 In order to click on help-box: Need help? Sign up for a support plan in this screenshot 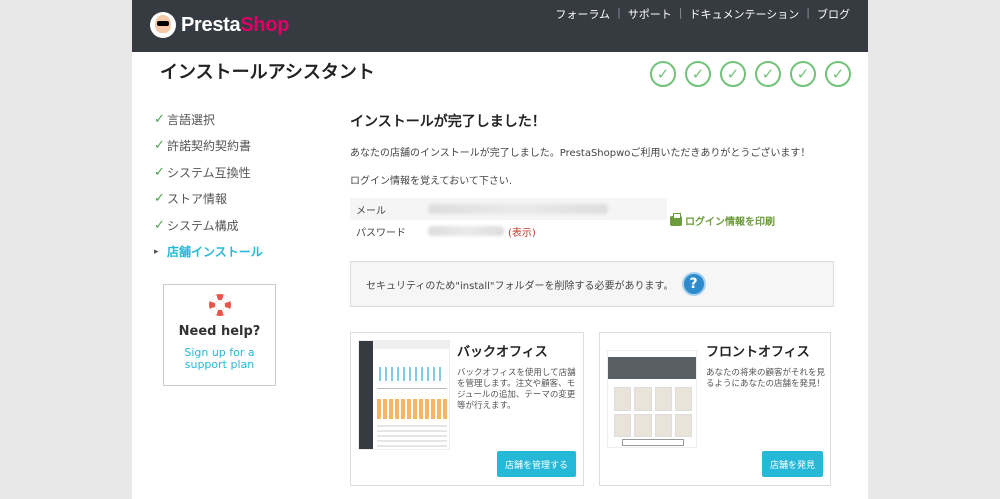, I will do `click(219, 335)`.